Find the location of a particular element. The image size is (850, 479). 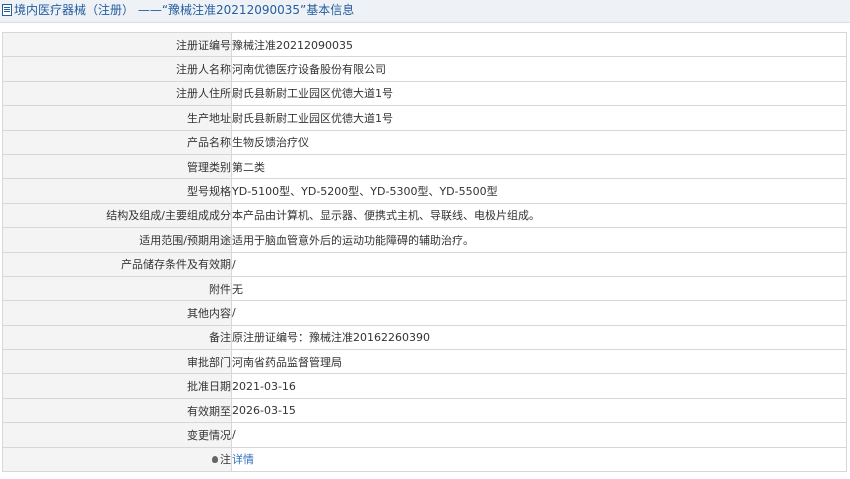

table-row: 批准日期 2021-03-16 is located at coordinates (424, 386).